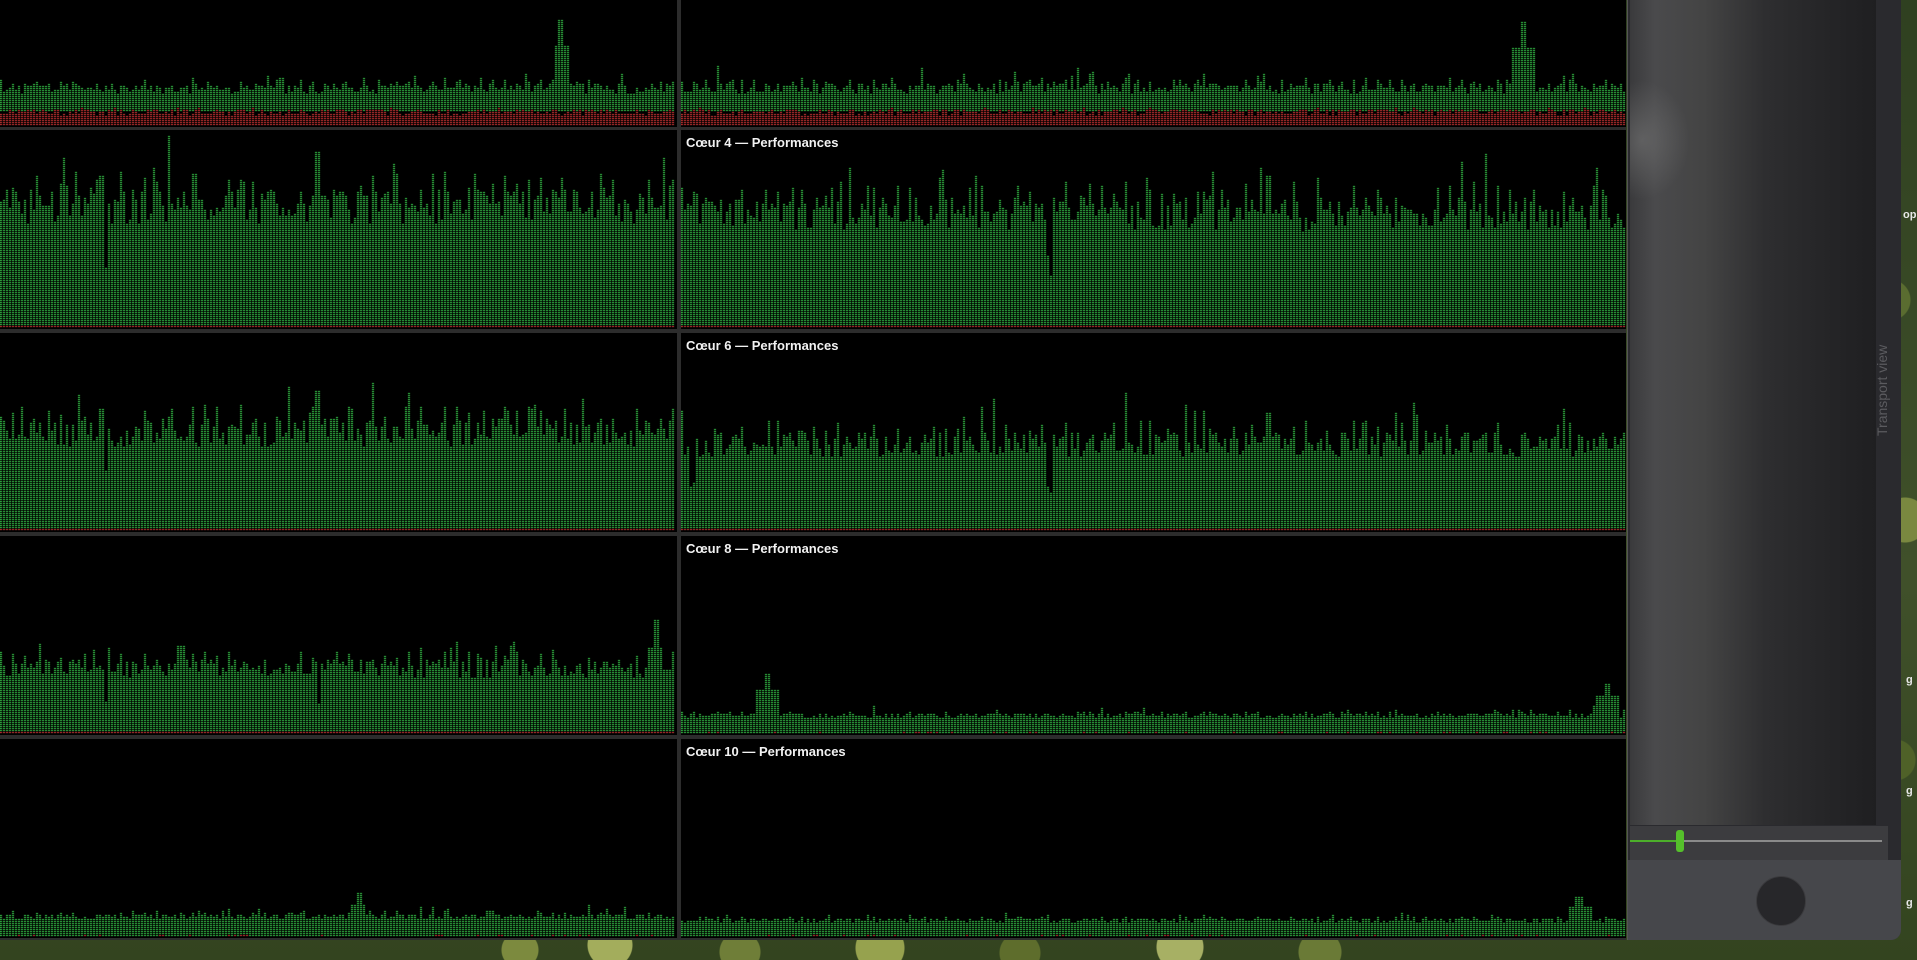 The image size is (1917, 960). Describe the element at coordinates (1910, 215) in the screenshot. I see `edge-text-fragment: op` at that location.